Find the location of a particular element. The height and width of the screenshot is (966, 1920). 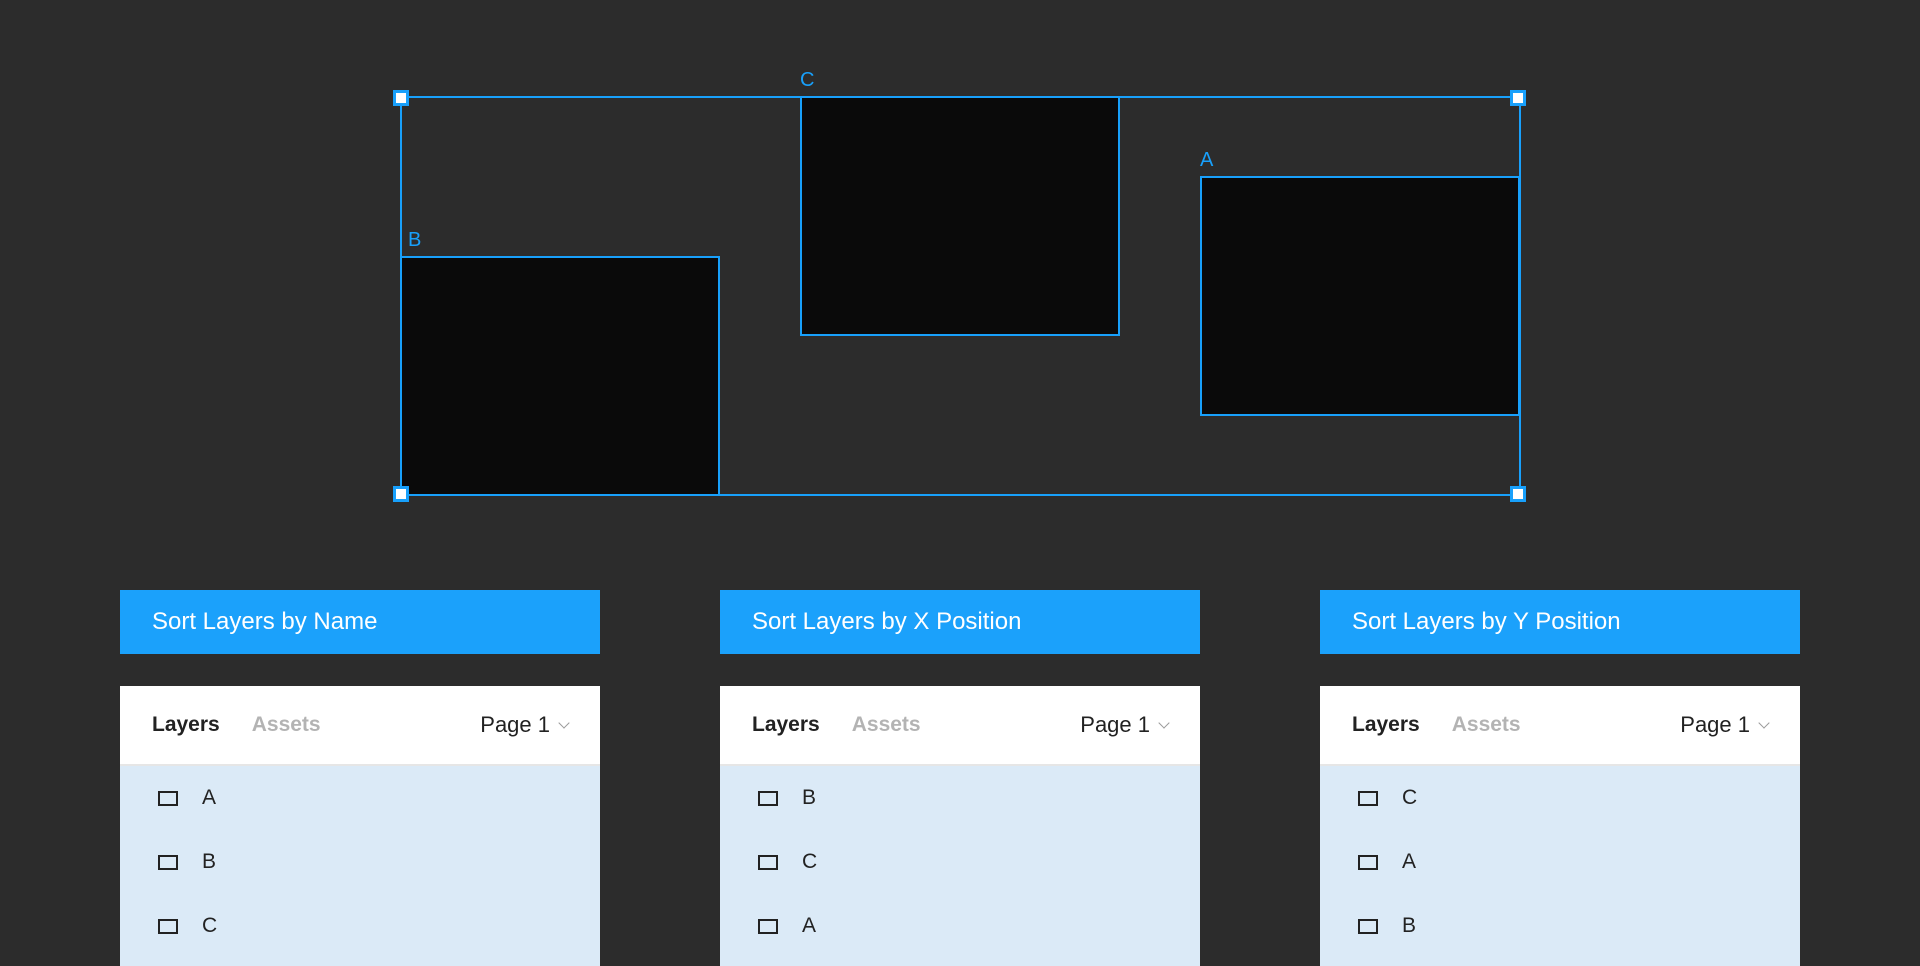

frame-c is located at coordinates (960, 216).